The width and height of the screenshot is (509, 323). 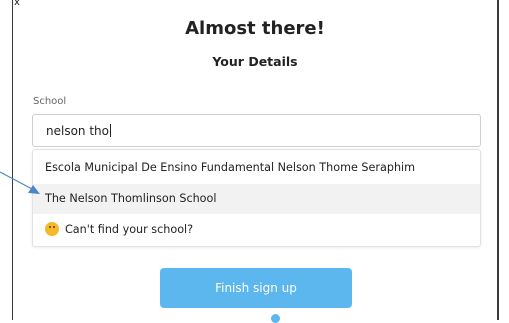 What do you see at coordinates (256, 230) in the screenshot?
I see `cant-find-school-option: Can't find your school?` at bounding box center [256, 230].